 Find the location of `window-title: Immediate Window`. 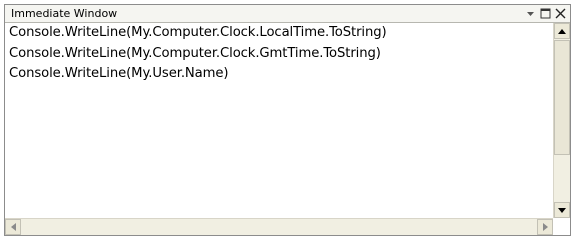

window-title: Immediate Window is located at coordinates (64, 13).